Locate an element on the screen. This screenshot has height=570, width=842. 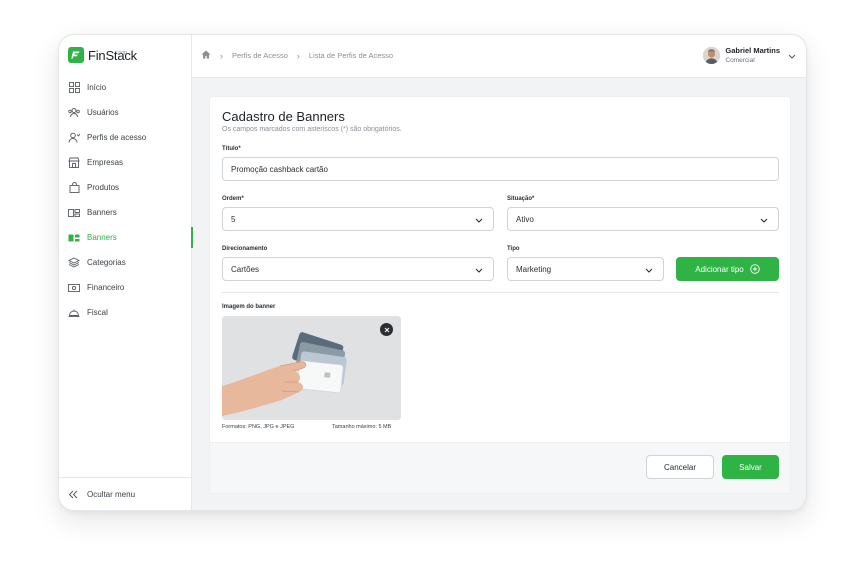
banner-photo is located at coordinates (311, 368).